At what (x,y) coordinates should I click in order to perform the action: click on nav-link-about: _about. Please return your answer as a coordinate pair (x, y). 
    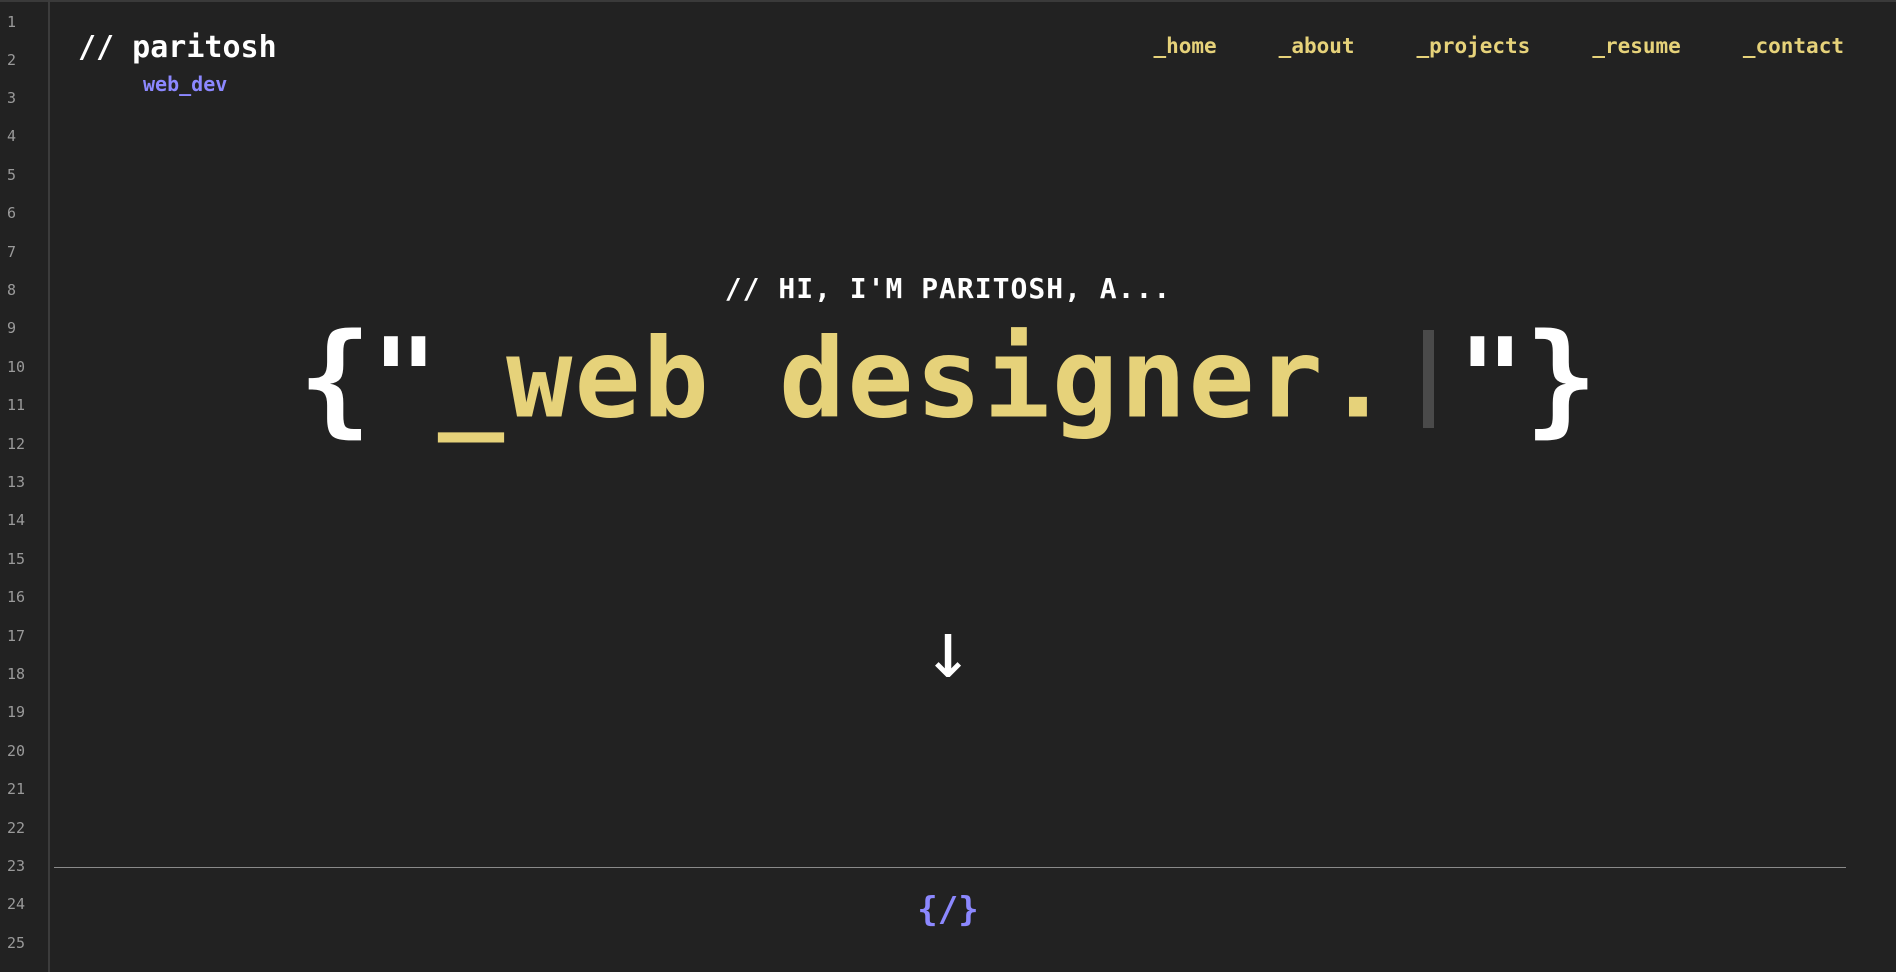
    Looking at the image, I should click on (1317, 46).